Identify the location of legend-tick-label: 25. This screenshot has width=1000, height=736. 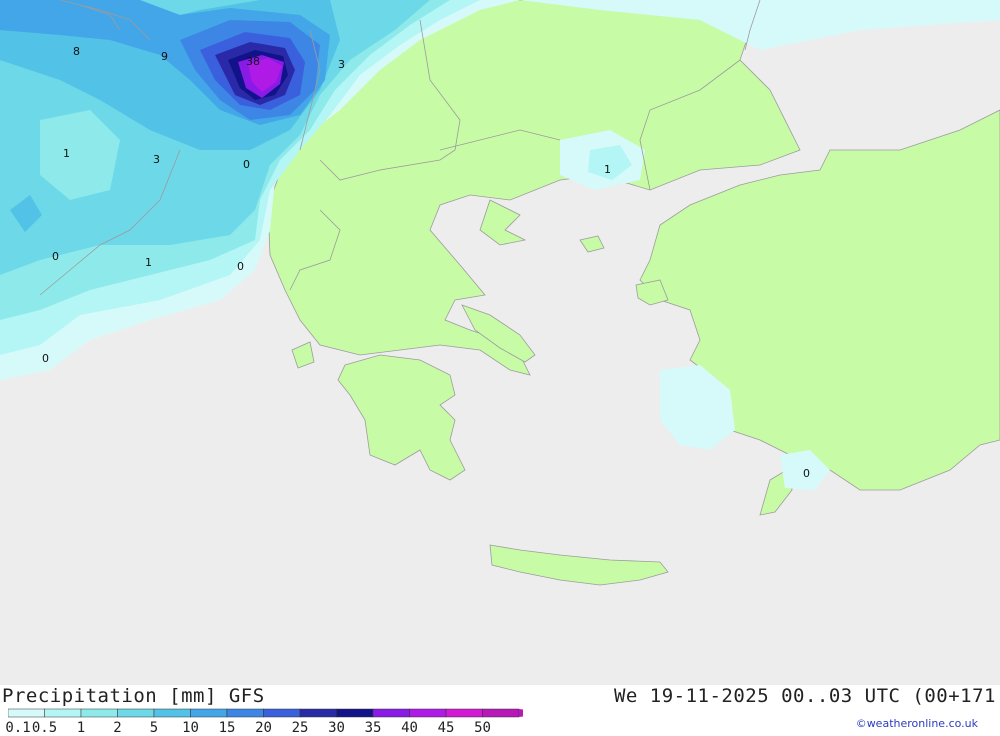
(300, 728).